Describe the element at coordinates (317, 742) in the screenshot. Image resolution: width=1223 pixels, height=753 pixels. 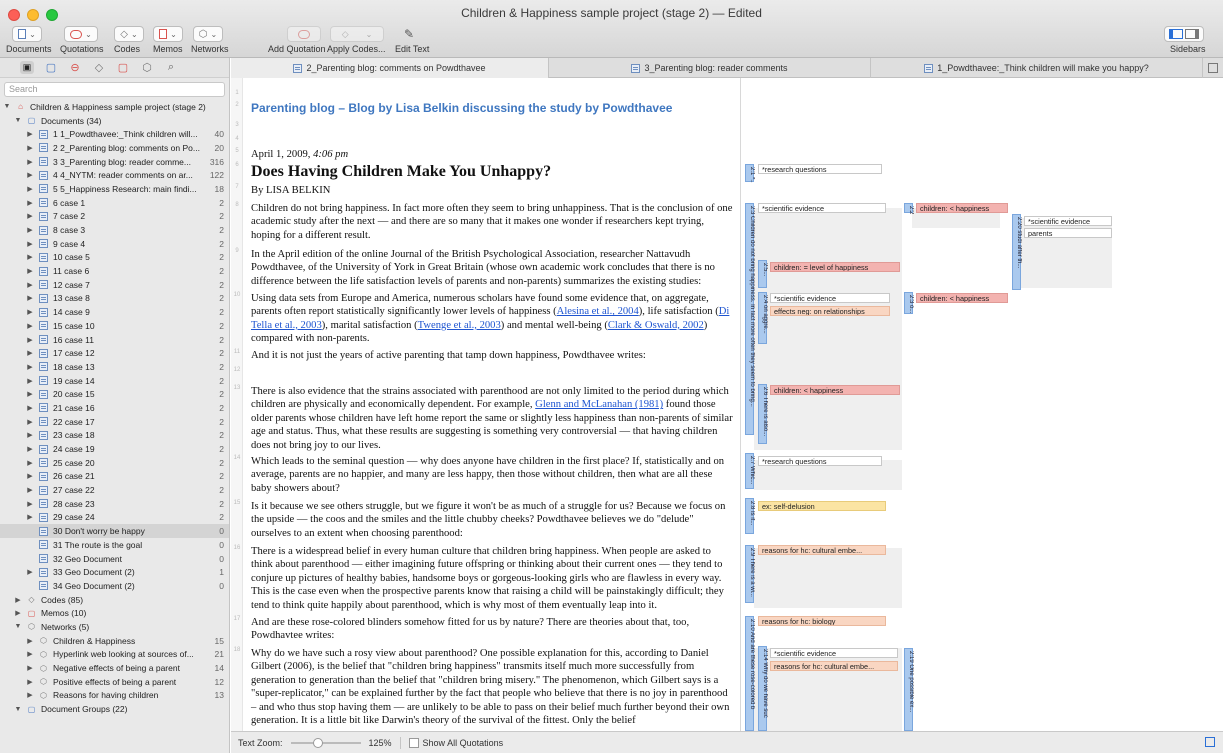
I see `slider-thumb` at that location.